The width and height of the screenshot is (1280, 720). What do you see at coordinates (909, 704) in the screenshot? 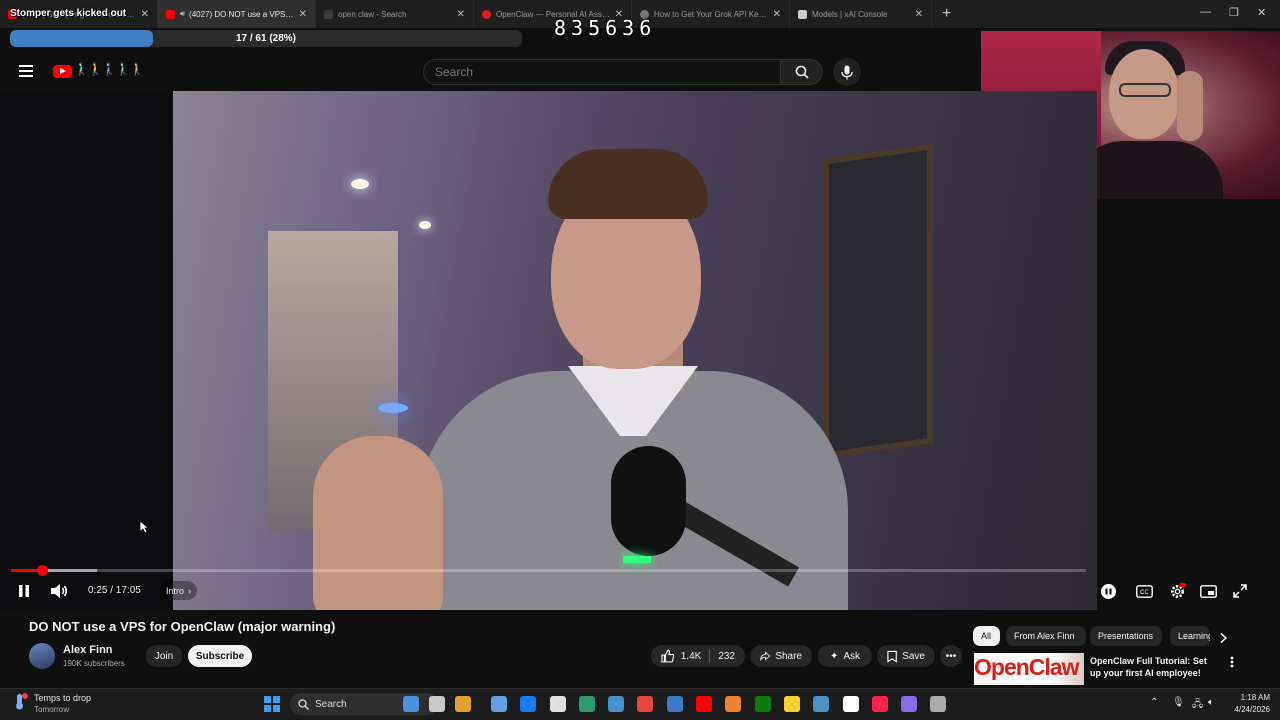
I see `obs-icon` at bounding box center [909, 704].